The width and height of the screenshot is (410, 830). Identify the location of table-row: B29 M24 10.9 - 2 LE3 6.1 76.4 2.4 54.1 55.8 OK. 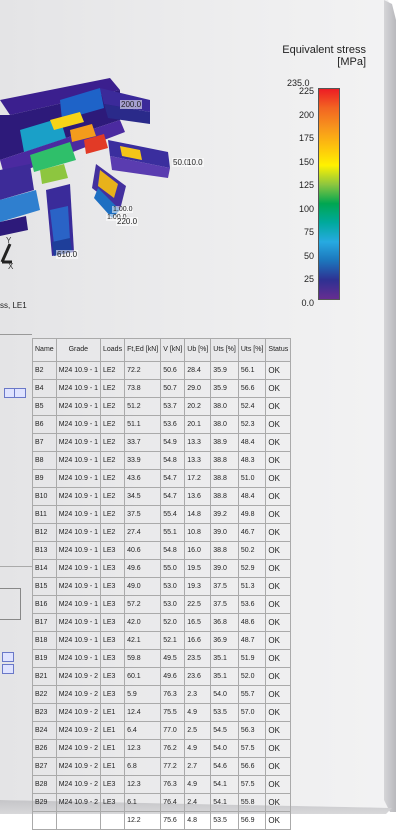
(162, 802).